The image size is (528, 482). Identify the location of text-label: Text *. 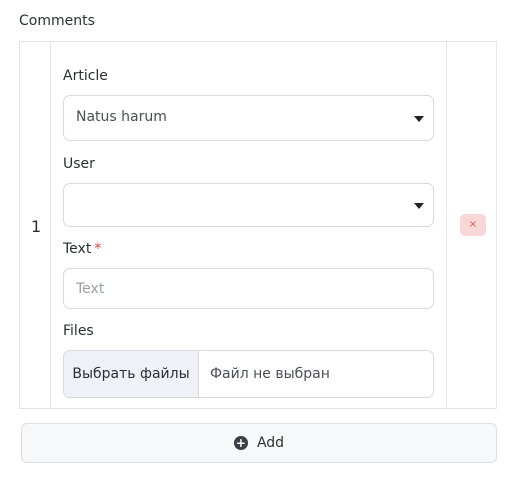
(82, 249).